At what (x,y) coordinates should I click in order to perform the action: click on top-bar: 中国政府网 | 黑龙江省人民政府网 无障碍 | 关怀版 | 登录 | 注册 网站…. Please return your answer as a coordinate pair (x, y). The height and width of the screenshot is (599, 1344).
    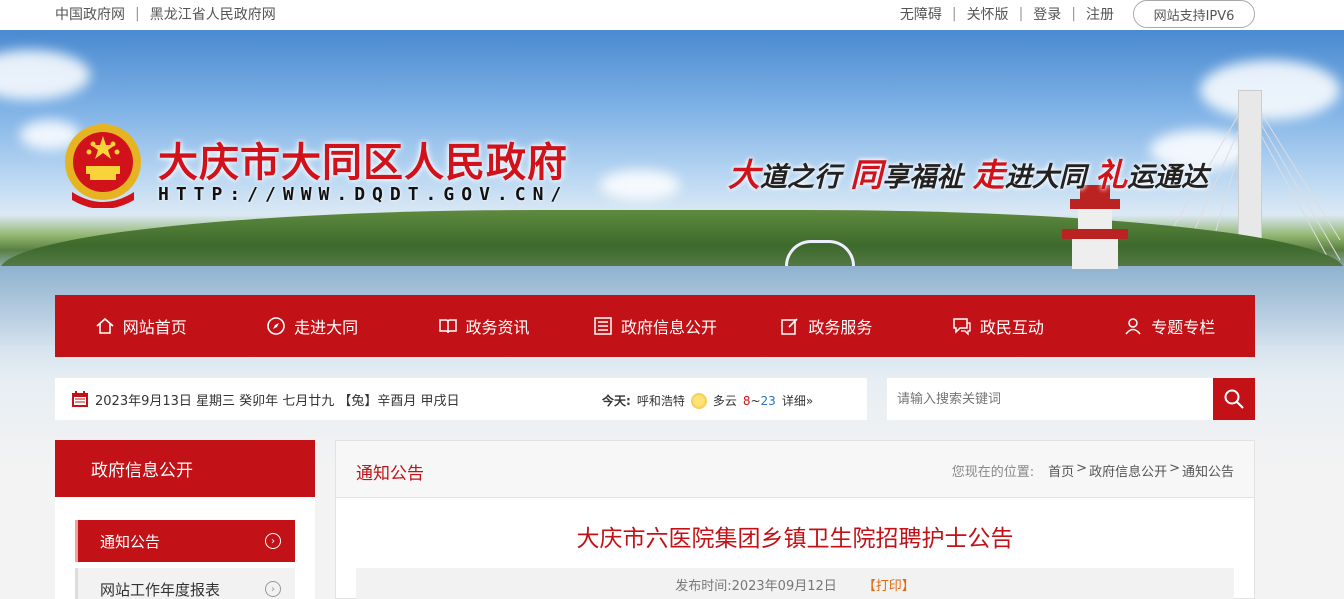
    Looking at the image, I should click on (672, 15).